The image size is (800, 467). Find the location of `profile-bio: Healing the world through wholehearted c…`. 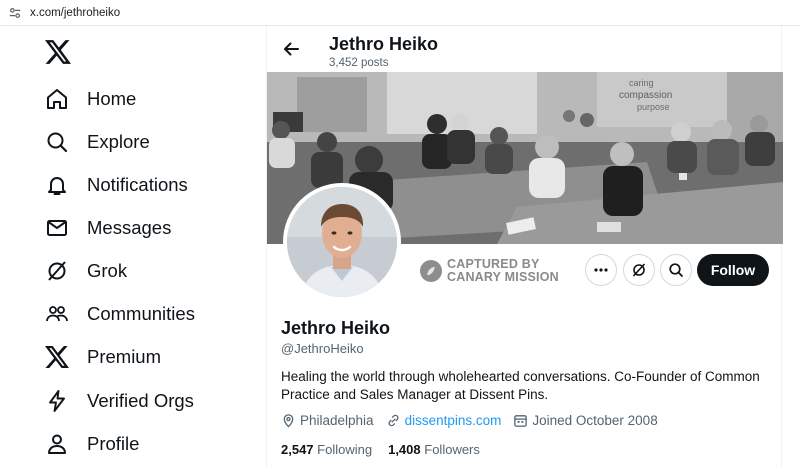

profile-bio: Healing the world through wholehearted c… is located at coordinates (520, 385).